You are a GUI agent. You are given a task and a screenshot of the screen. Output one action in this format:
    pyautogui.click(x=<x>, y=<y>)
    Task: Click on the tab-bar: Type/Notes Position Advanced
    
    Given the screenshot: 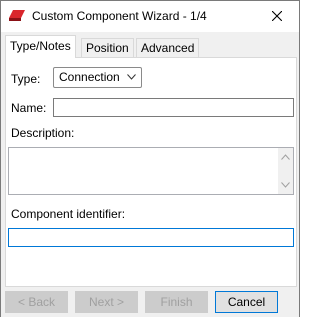 What is the action you would take?
    pyautogui.click(x=151, y=46)
    